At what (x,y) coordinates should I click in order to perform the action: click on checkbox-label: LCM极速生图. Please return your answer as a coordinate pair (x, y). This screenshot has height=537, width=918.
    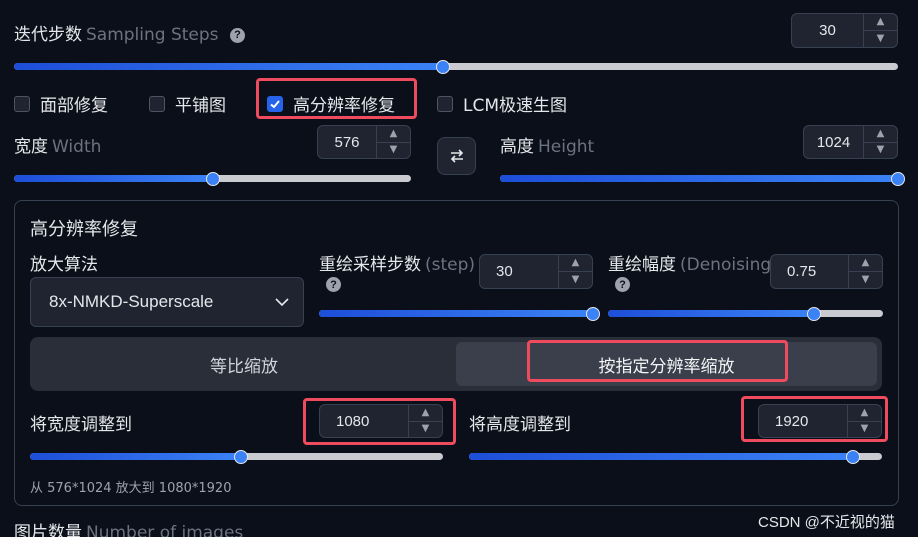
    Looking at the image, I should click on (515, 106).